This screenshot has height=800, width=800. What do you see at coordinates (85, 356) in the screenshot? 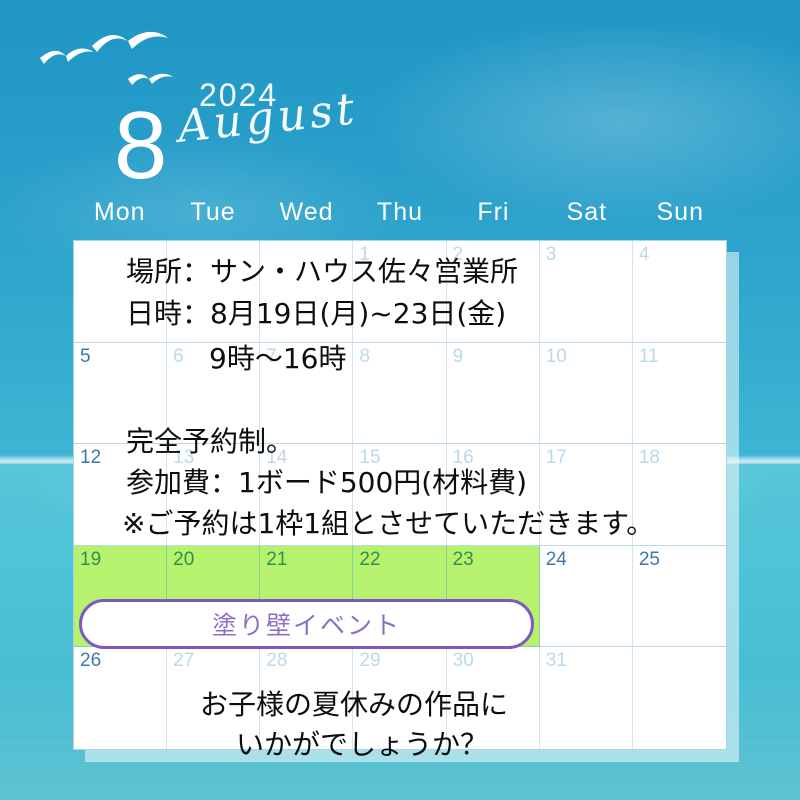
I see `calendar-day-number: 5` at bounding box center [85, 356].